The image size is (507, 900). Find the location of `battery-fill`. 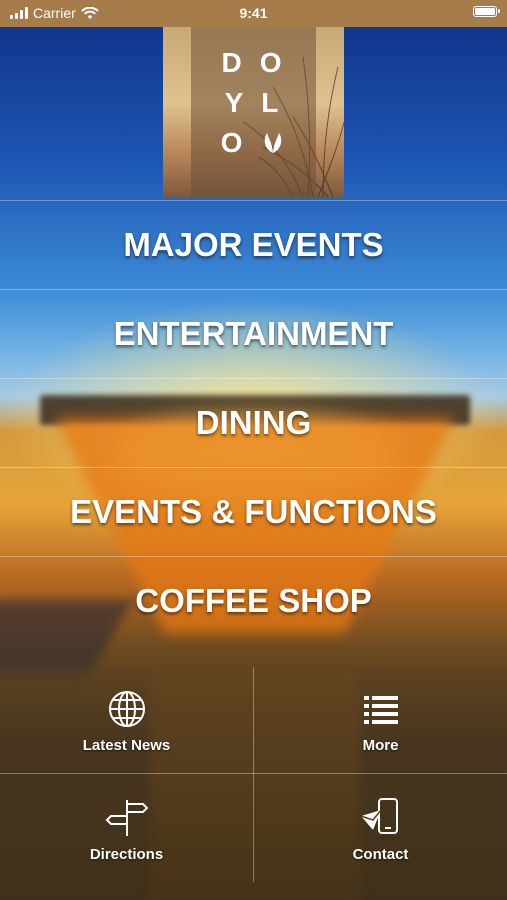

battery-fill is located at coordinates (485, 11).